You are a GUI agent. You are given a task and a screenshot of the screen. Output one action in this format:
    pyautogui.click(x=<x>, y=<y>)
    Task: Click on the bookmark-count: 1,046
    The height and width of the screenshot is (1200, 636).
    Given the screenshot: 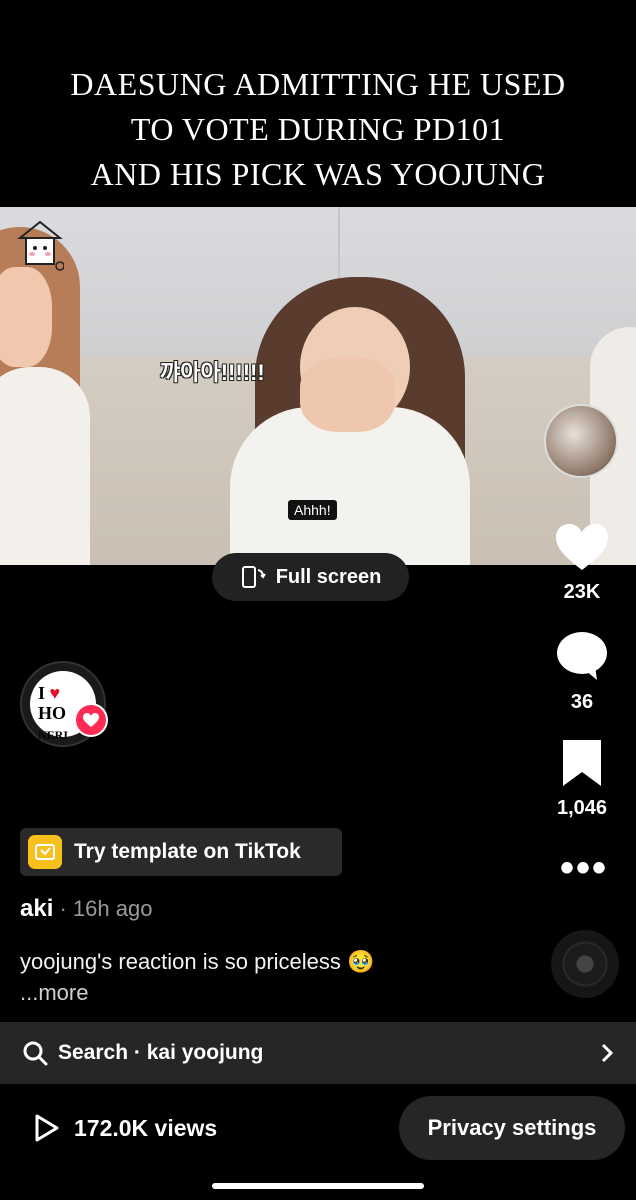 What is the action you would take?
    pyautogui.click(x=582, y=808)
    